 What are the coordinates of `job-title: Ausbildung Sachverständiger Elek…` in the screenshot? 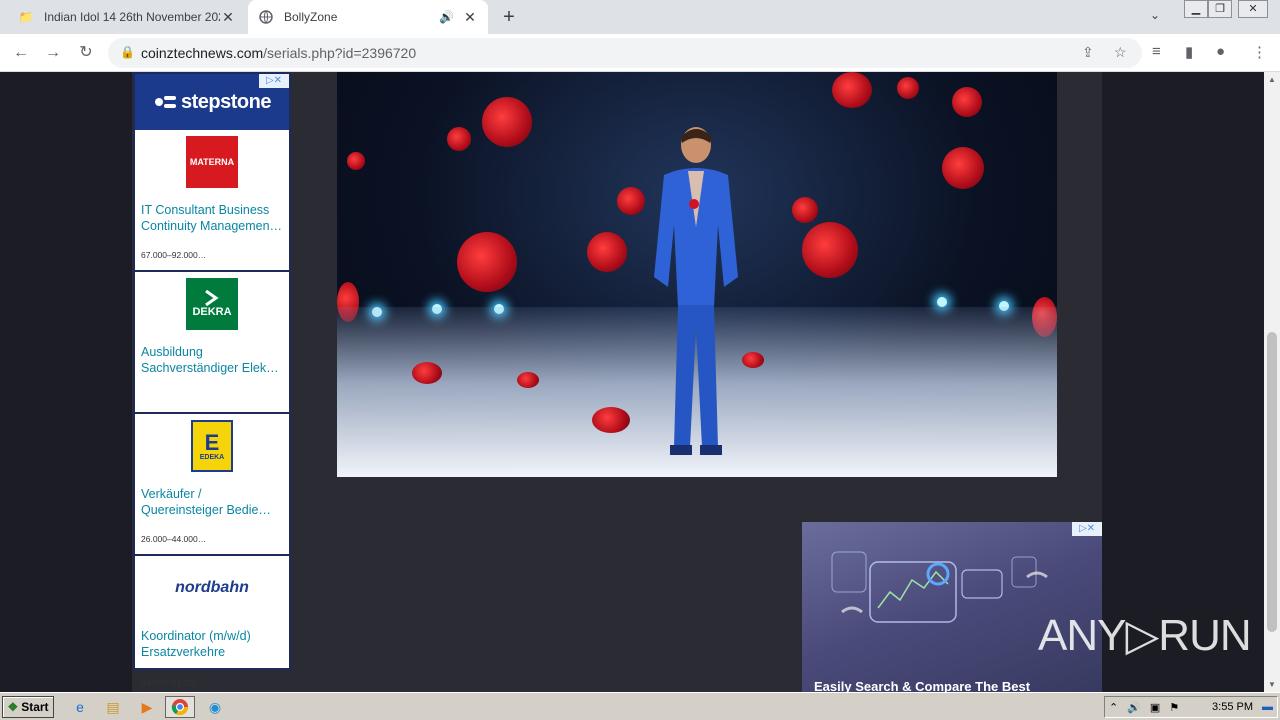 It's located at (212, 360).